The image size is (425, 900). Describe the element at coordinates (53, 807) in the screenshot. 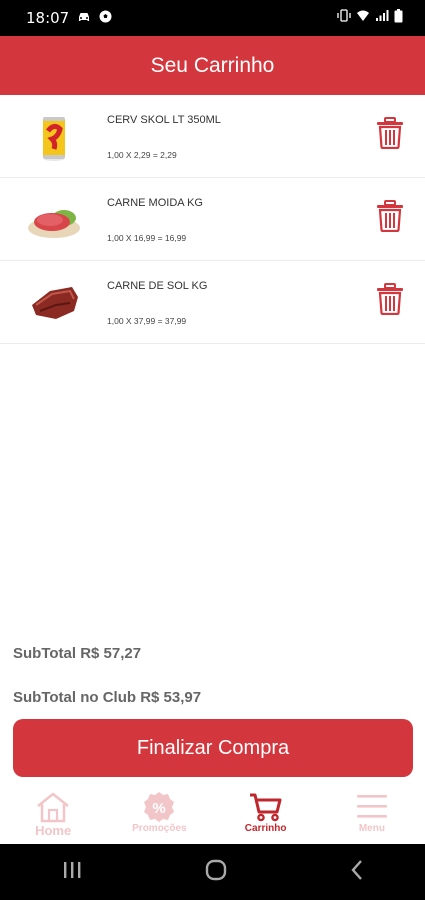

I see `home-icon` at that location.